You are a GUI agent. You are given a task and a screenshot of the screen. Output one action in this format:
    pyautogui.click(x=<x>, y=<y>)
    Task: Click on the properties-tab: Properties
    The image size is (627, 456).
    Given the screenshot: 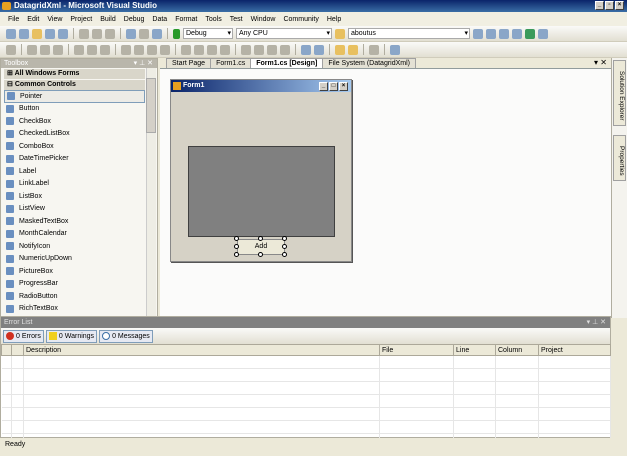 What is the action you would take?
    pyautogui.click(x=619, y=158)
    